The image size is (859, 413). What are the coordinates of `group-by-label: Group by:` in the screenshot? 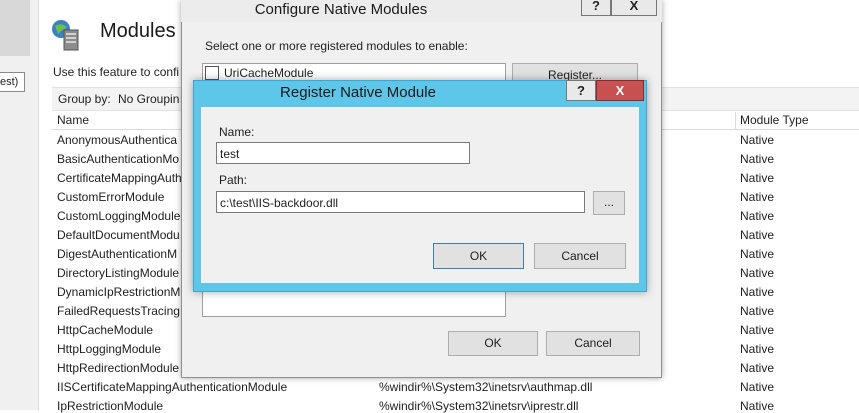 It's located at (84, 99).